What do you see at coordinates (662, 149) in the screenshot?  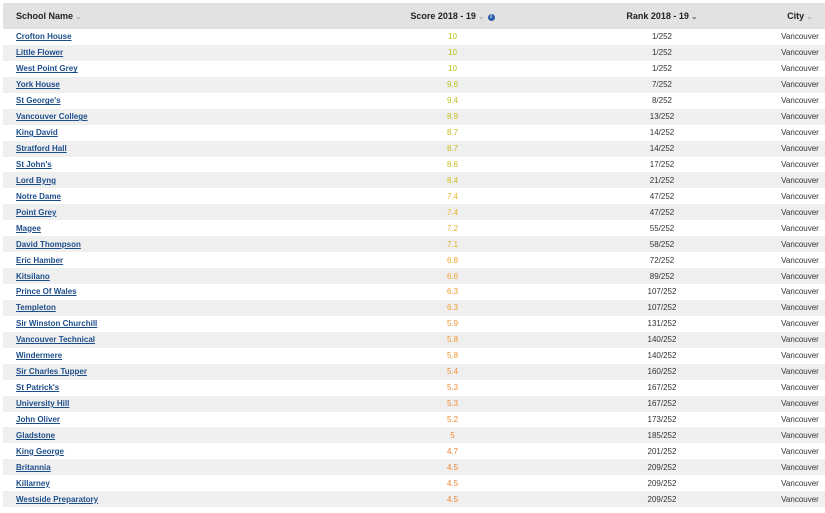 I see `rank-cell: 14/252` at bounding box center [662, 149].